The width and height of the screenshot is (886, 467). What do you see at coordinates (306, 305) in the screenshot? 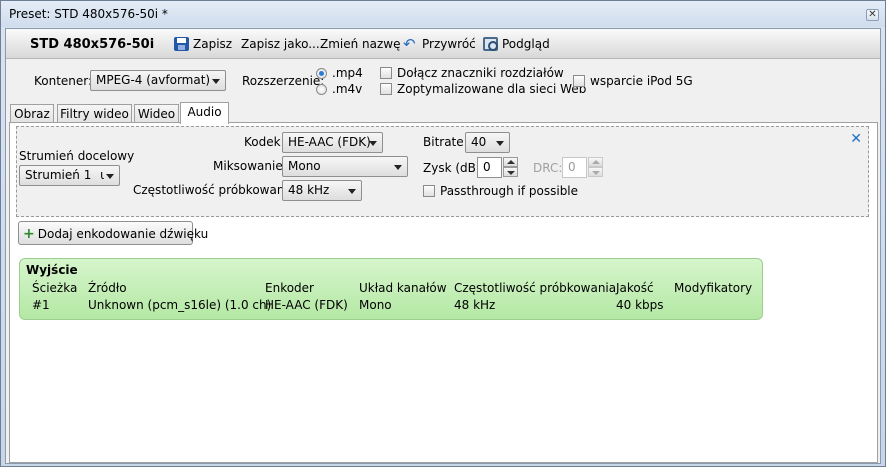
I see `output-cell-encoder: HE-AAC (FDK)` at bounding box center [306, 305].